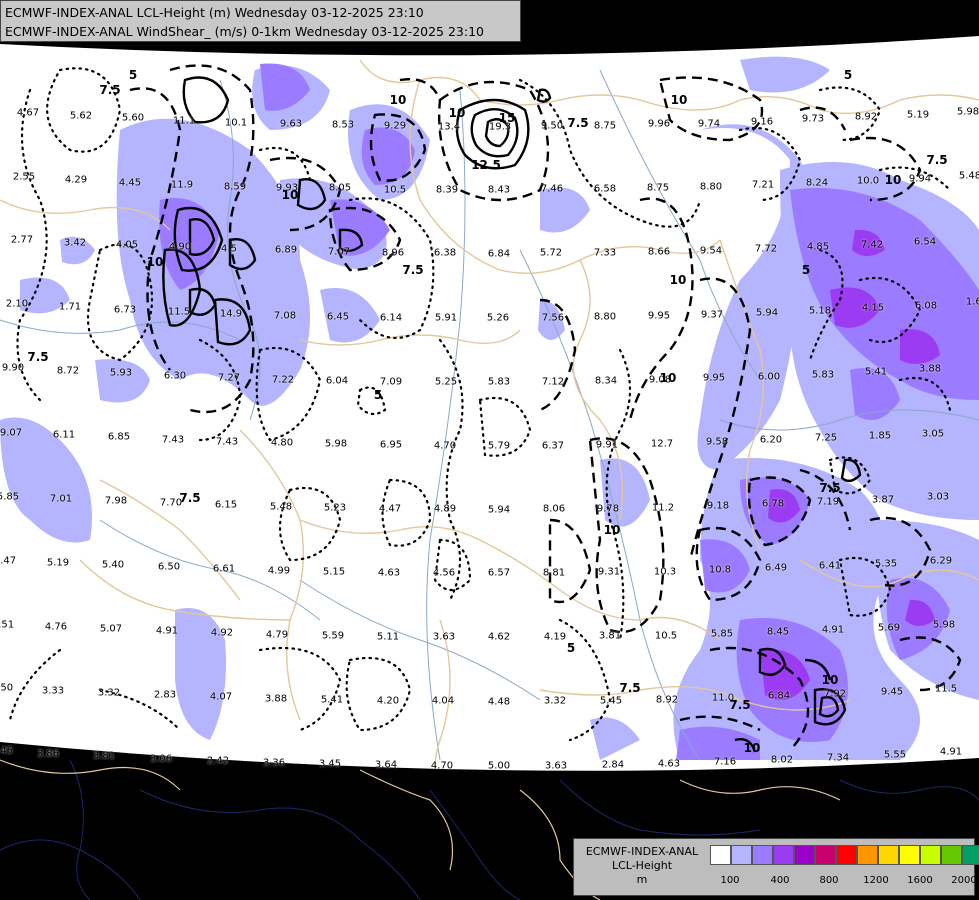 The image size is (979, 900). Describe the element at coordinates (886, 564) in the screenshot. I see `station-value: 5.35` at that location.